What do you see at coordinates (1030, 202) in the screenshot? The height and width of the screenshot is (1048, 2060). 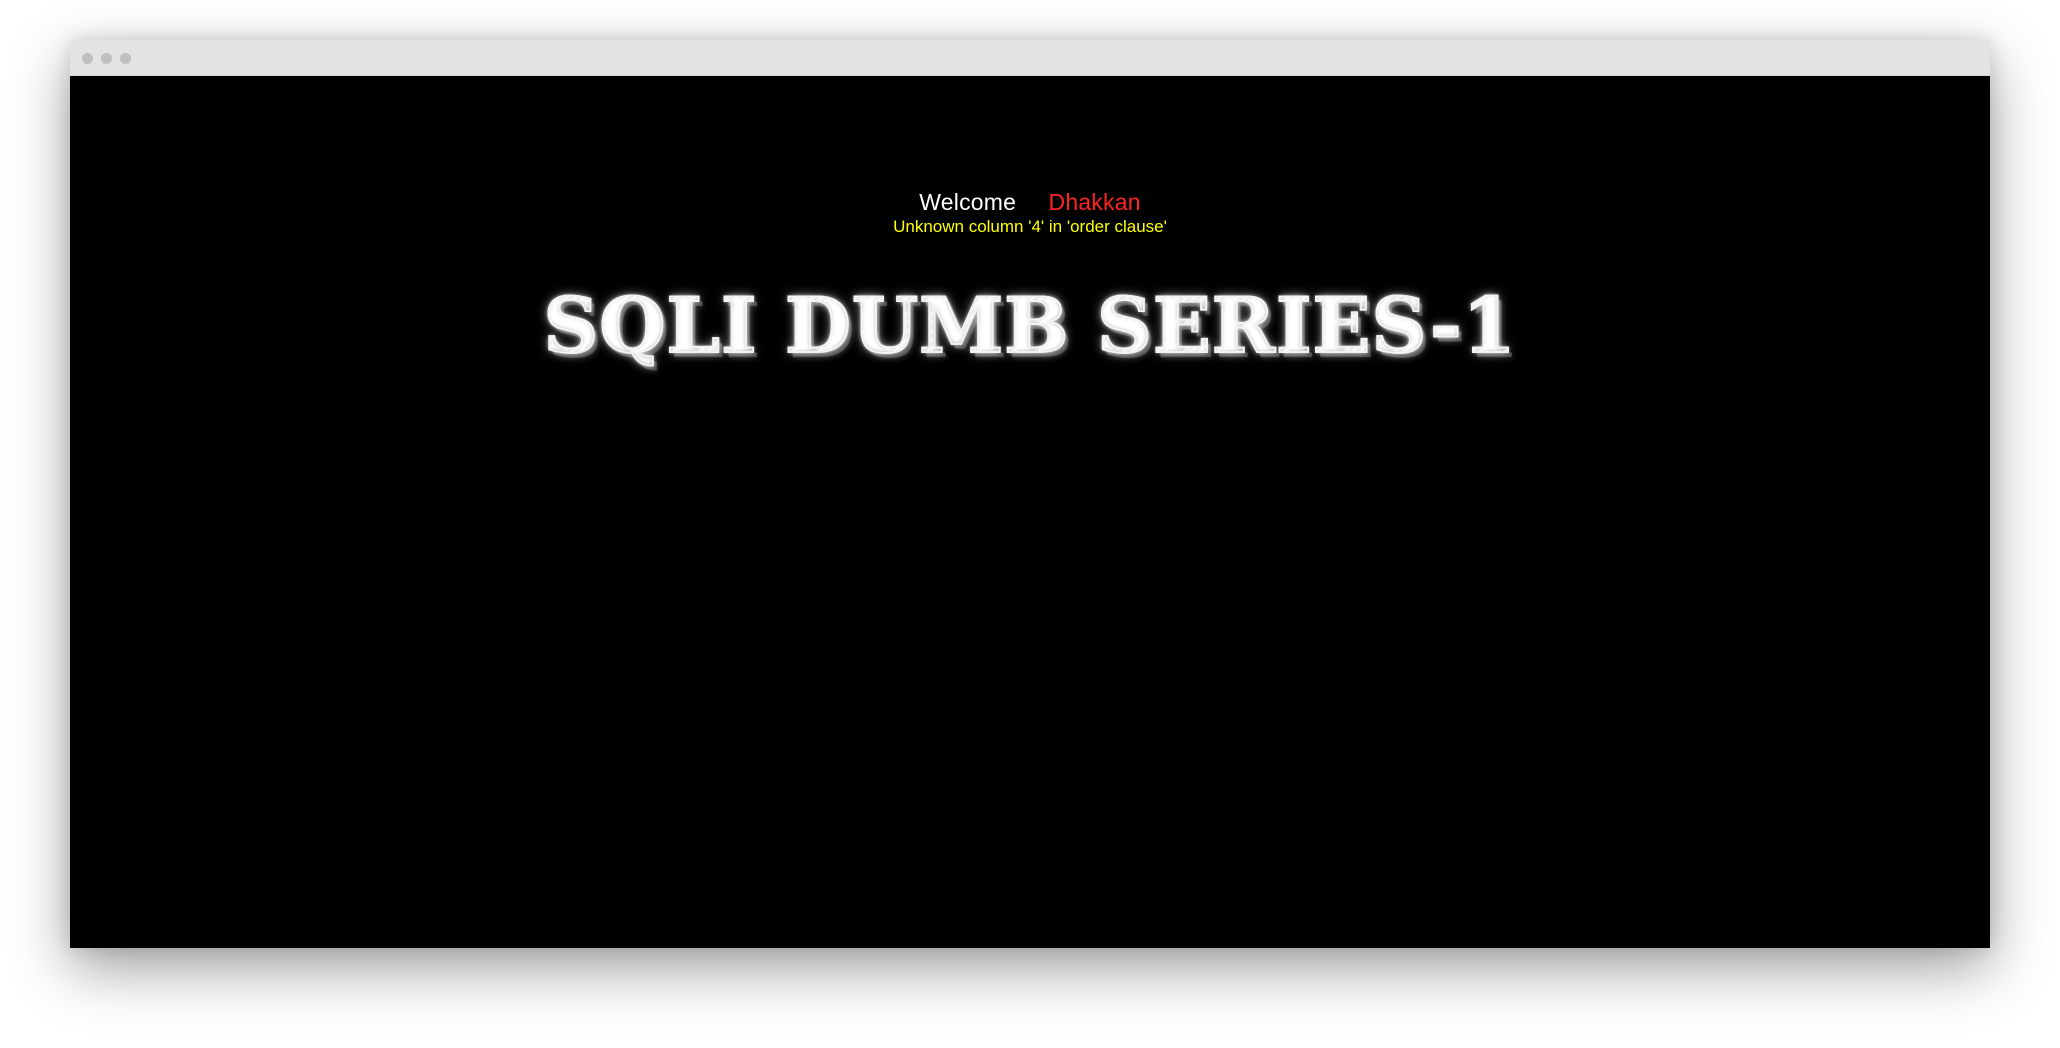 I see `welcome-line: Welcome Dhakkan` at bounding box center [1030, 202].